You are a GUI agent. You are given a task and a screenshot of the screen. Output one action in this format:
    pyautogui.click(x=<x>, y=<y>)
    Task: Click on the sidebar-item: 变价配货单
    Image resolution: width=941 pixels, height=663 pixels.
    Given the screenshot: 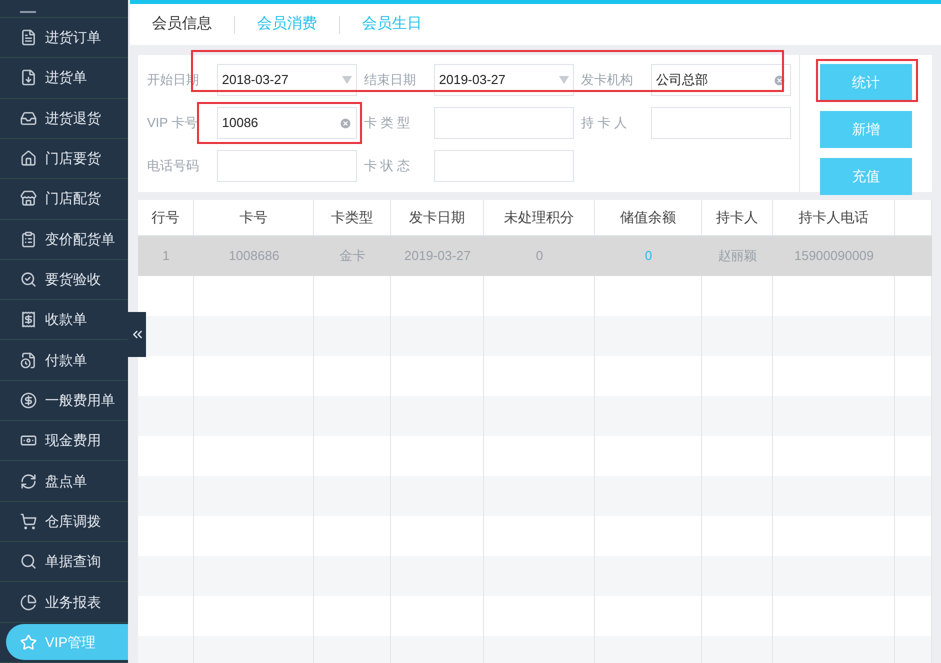 What is the action you would take?
    pyautogui.click(x=64, y=239)
    